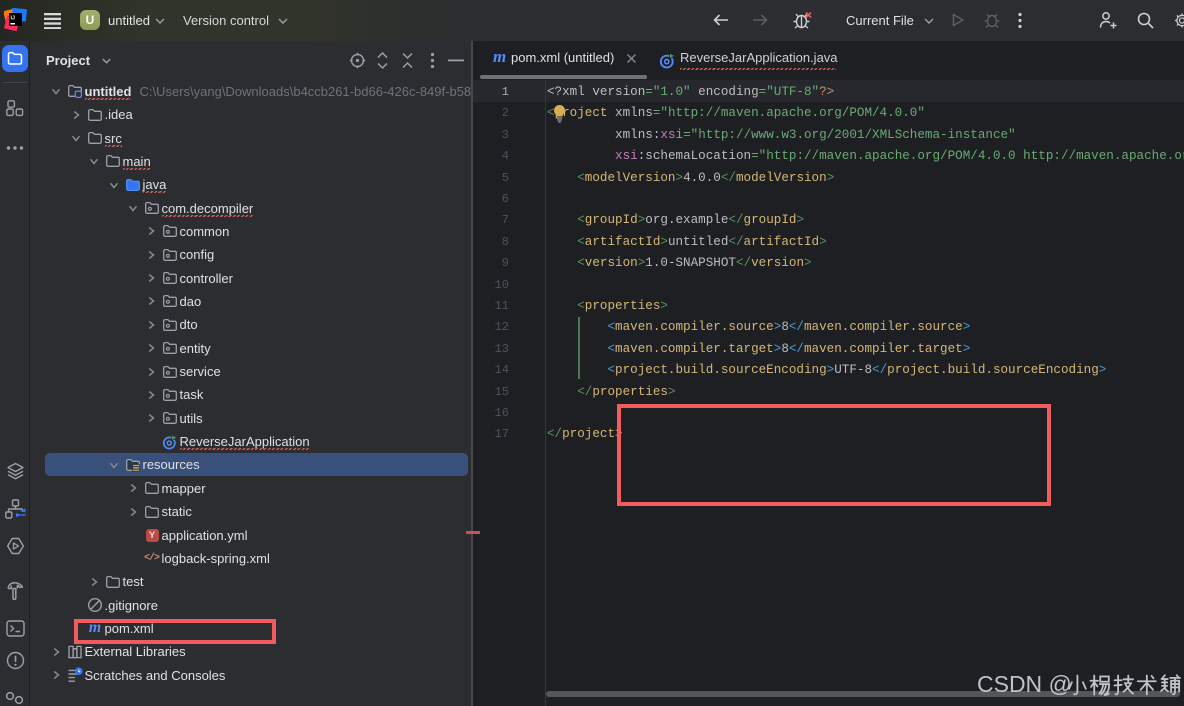  I want to click on svg-text: IJ, so click(13, 19).